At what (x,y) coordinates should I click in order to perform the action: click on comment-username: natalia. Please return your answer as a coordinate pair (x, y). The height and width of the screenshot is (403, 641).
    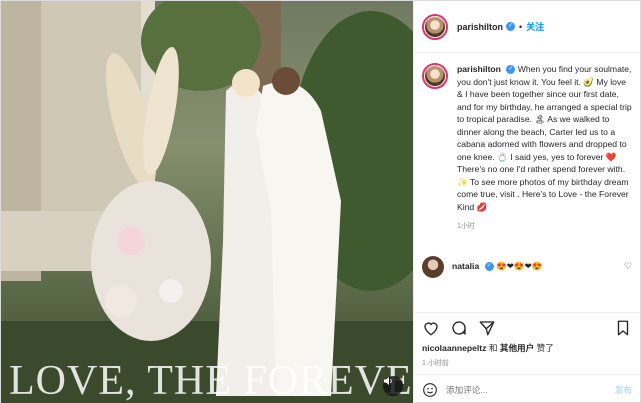
    Looking at the image, I should click on (465, 266).